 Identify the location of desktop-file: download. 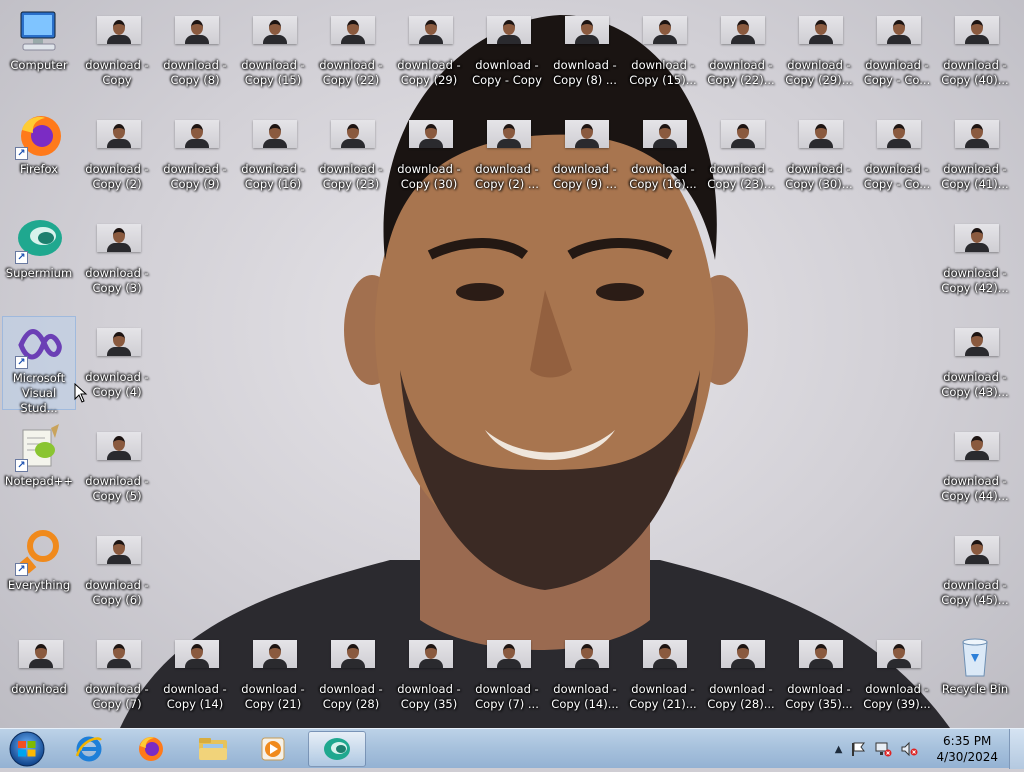
(39, 675).